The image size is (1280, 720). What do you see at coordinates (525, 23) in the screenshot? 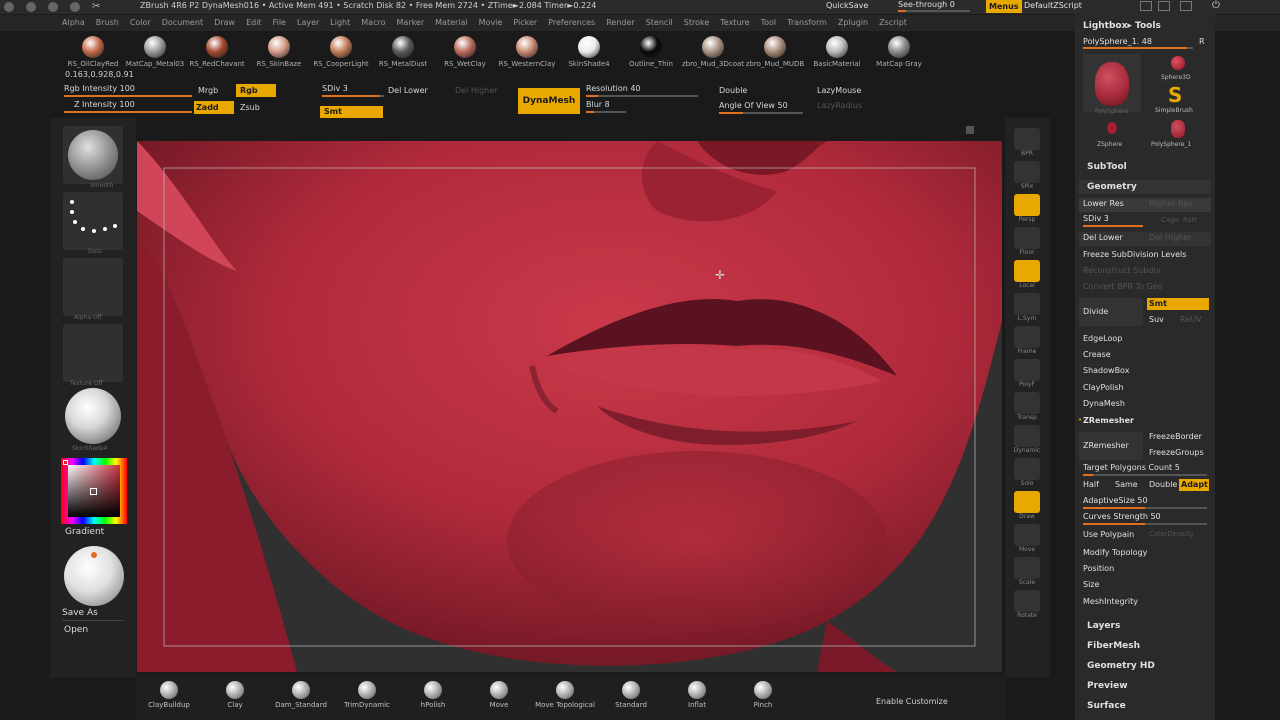
I see `menu-item-picker: Picker` at bounding box center [525, 23].